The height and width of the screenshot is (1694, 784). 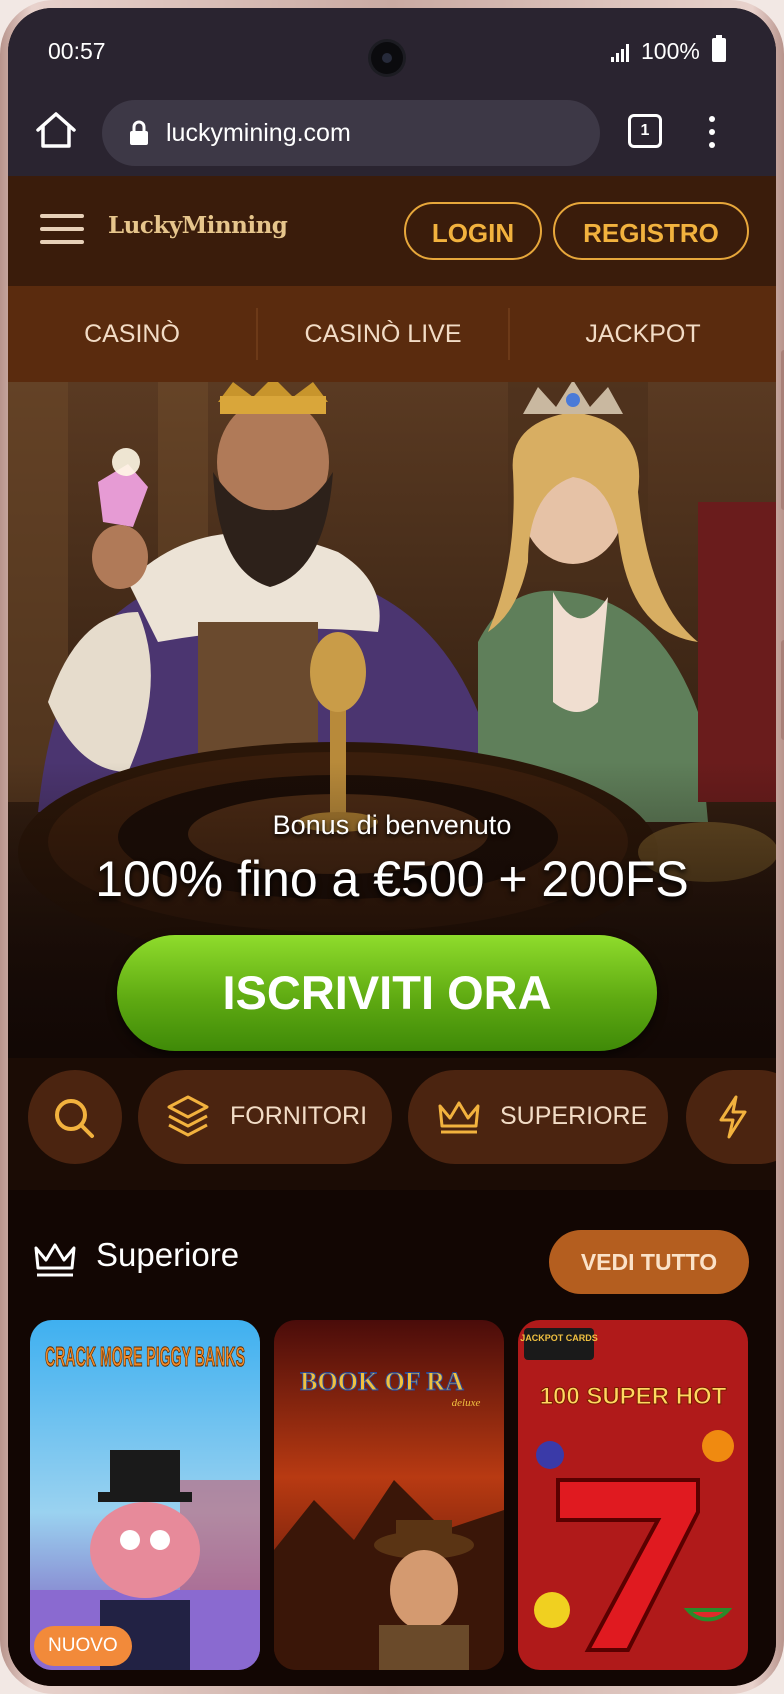 What do you see at coordinates (643, 334) in the screenshot?
I see `nav-jackpot: JACKPOT` at bounding box center [643, 334].